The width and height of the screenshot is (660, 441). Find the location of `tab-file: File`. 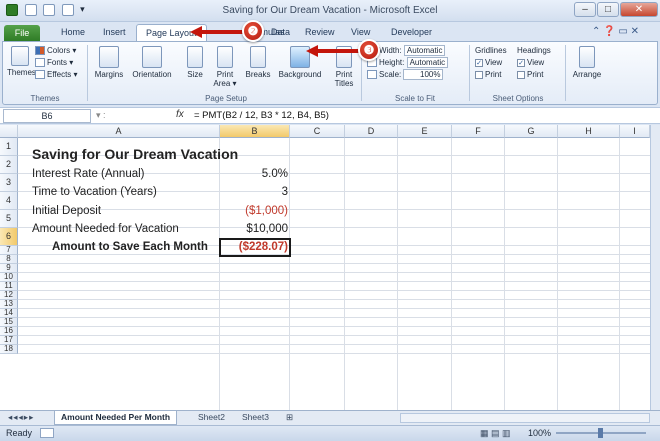

tab-file: File is located at coordinates (22, 33).